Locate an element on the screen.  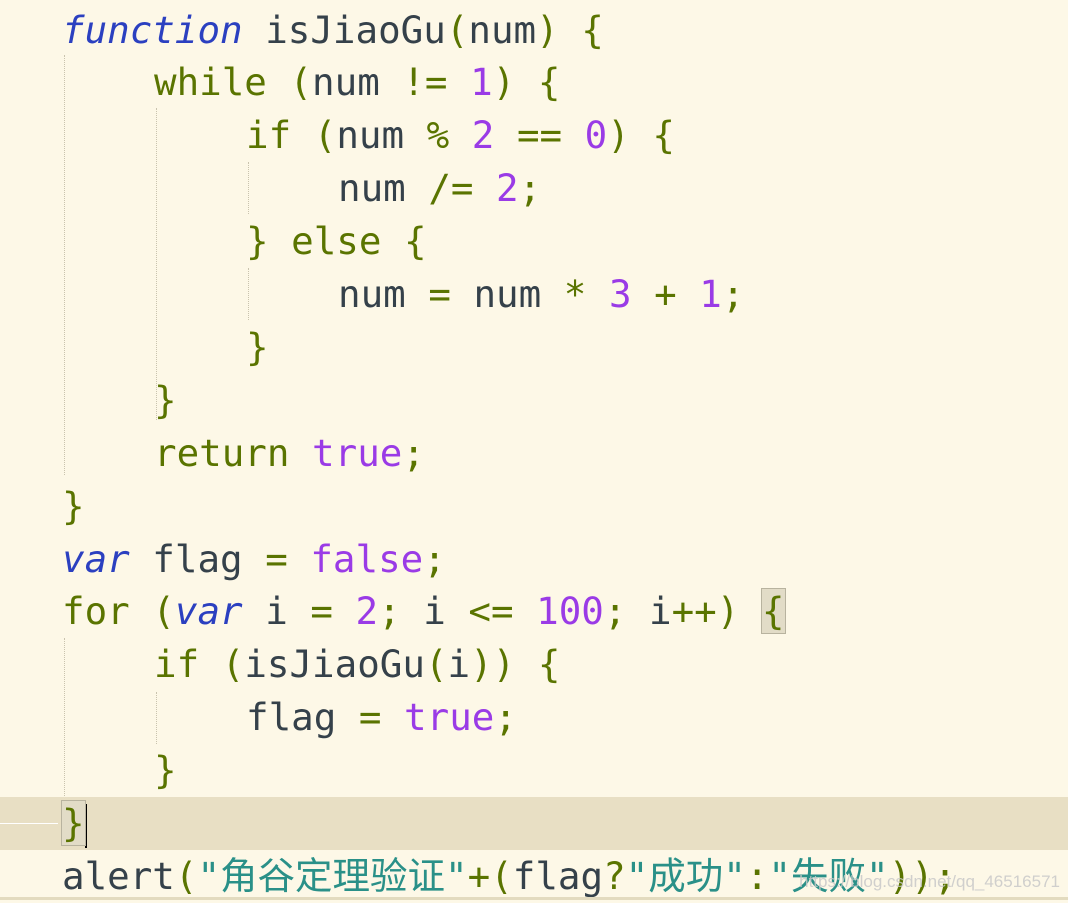
code-text: num = num * 3 + 1; is located at coordinates (541, 294).